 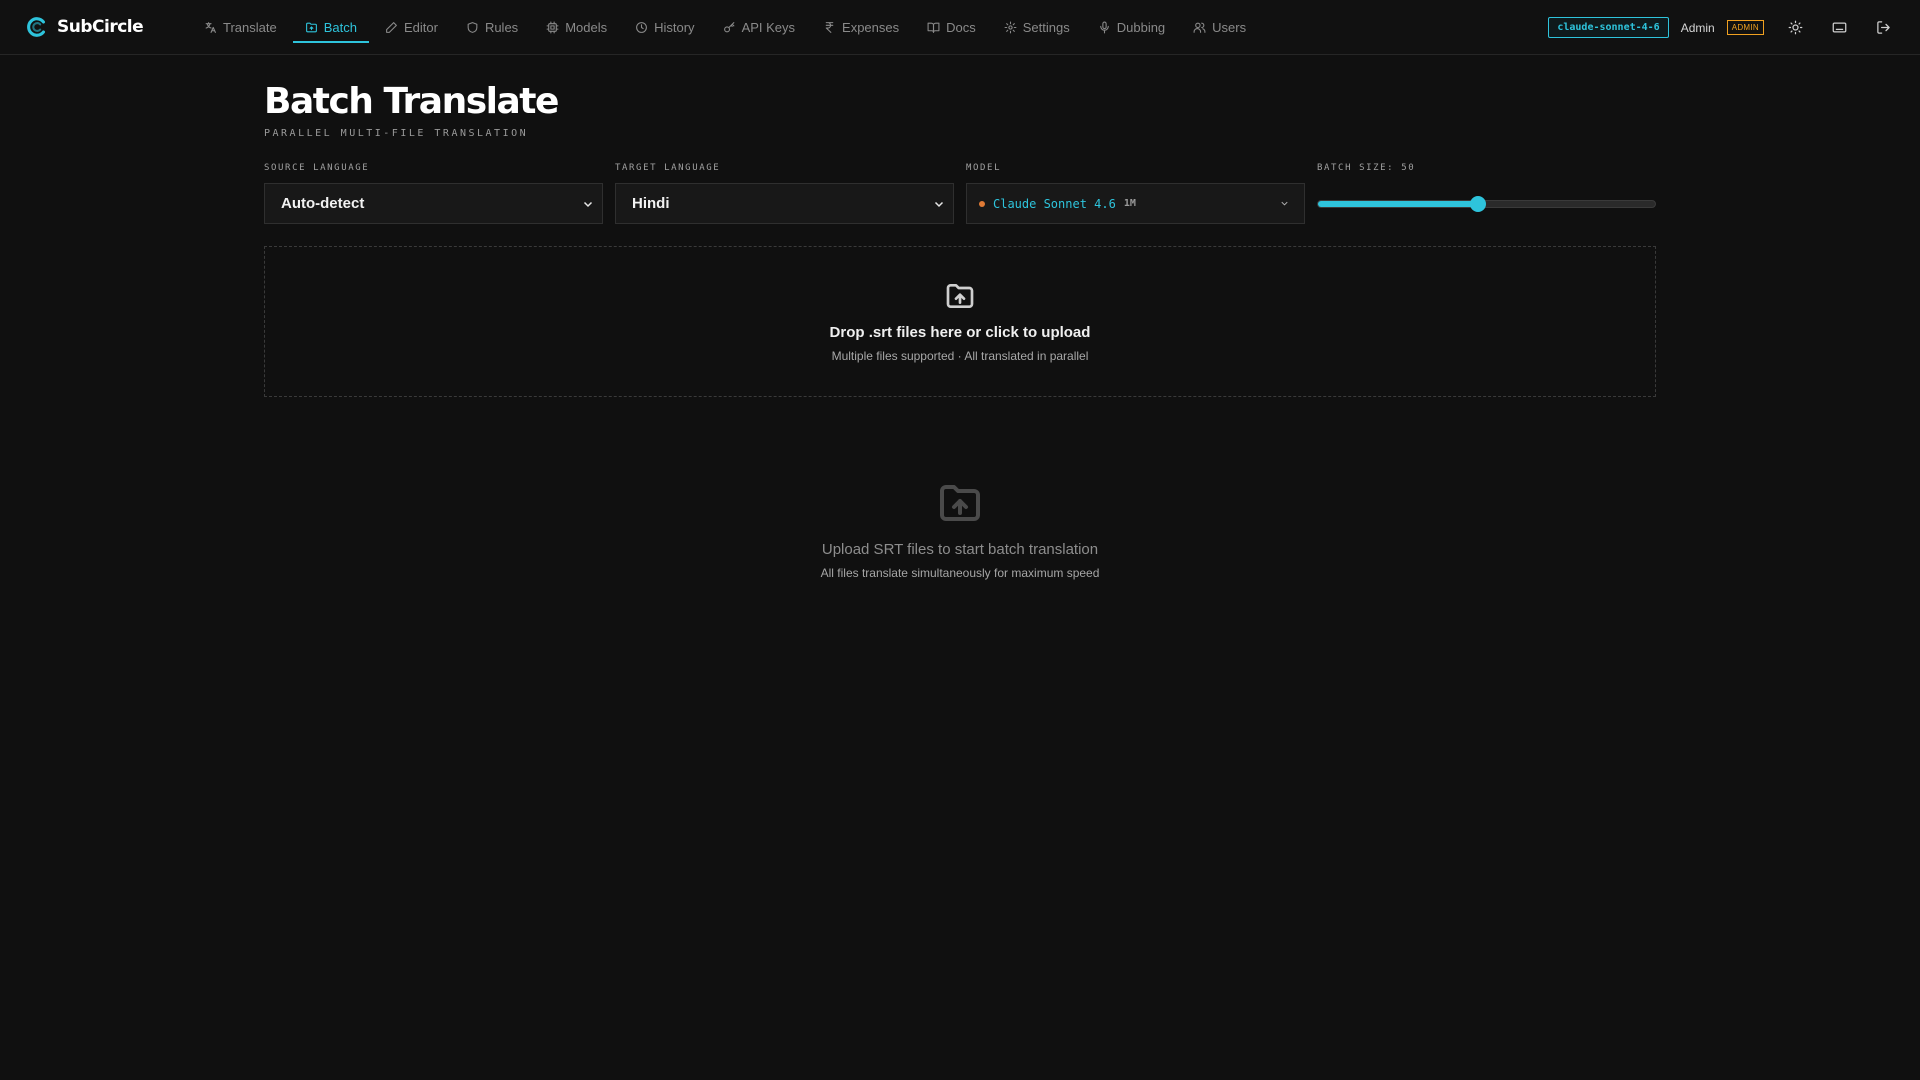 I want to click on source-language-select: Auto-detect, so click(x=433, y=203).